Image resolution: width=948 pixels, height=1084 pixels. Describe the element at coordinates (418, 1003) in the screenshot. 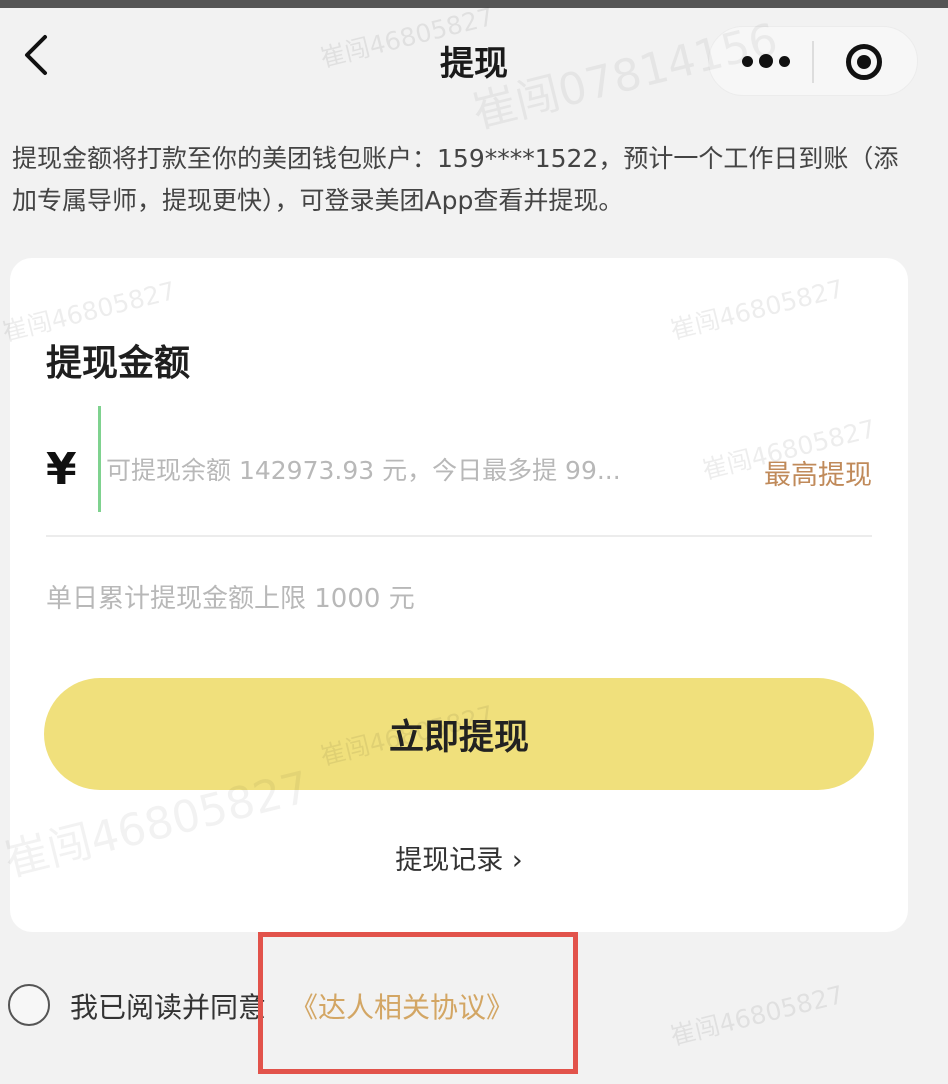

I see `highlight-annotation-box` at that location.